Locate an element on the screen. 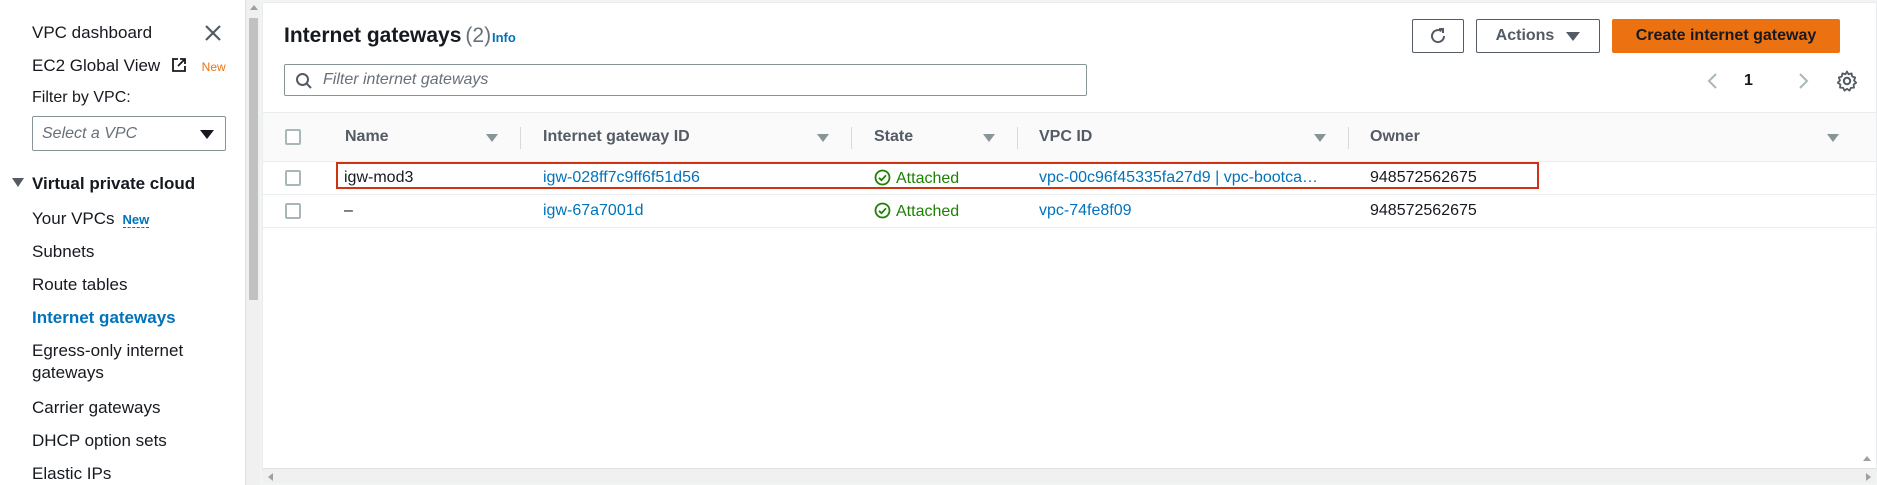 Image resolution: width=1877 pixels, height=485 pixels. pagination: 1 is located at coordinates (1764, 81).